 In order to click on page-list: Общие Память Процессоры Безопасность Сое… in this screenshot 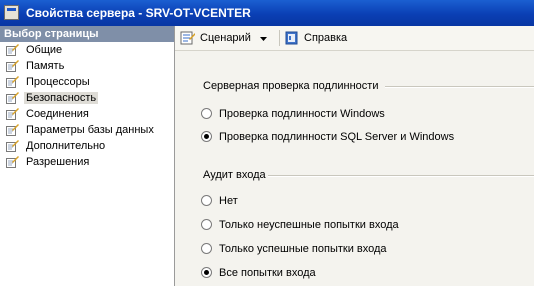, I will do `click(87, 106)`.